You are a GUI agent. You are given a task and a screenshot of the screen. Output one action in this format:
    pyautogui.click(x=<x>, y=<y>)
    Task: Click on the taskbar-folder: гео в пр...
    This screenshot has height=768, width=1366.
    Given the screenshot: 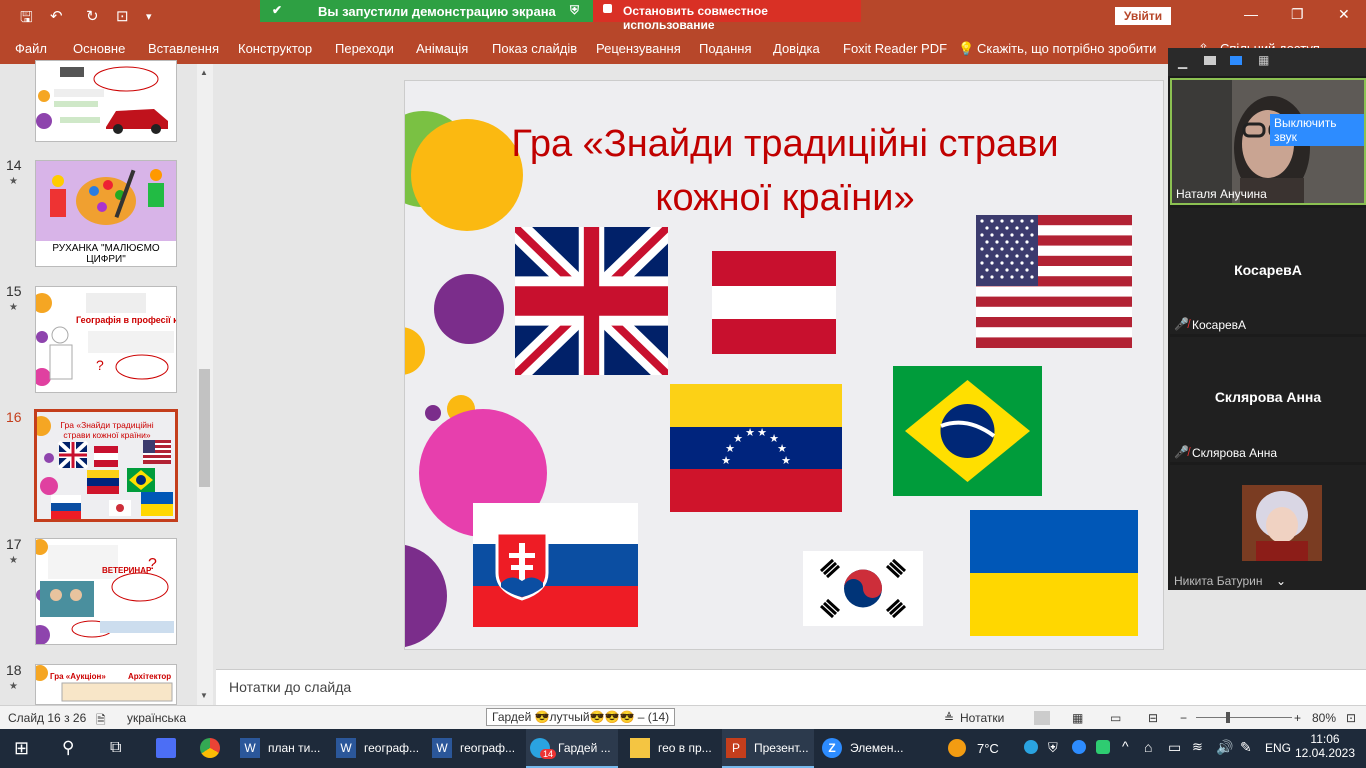 What is the action you would take?
    pyautogui.click(x=672, y=748)
    